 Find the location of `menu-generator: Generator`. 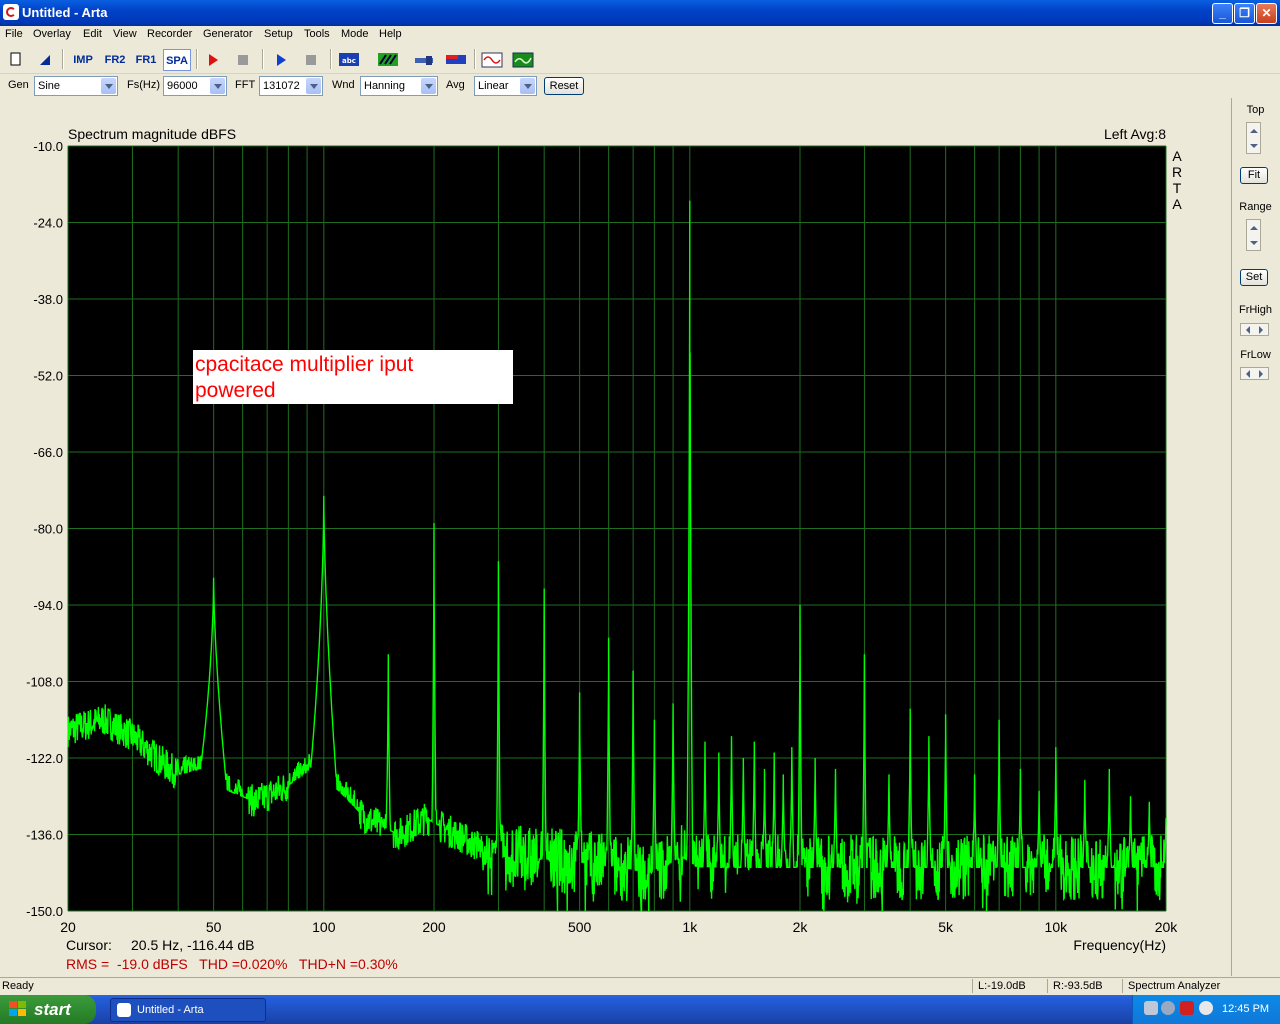

menu-generator: Generator is located at coordinates (228, 34).